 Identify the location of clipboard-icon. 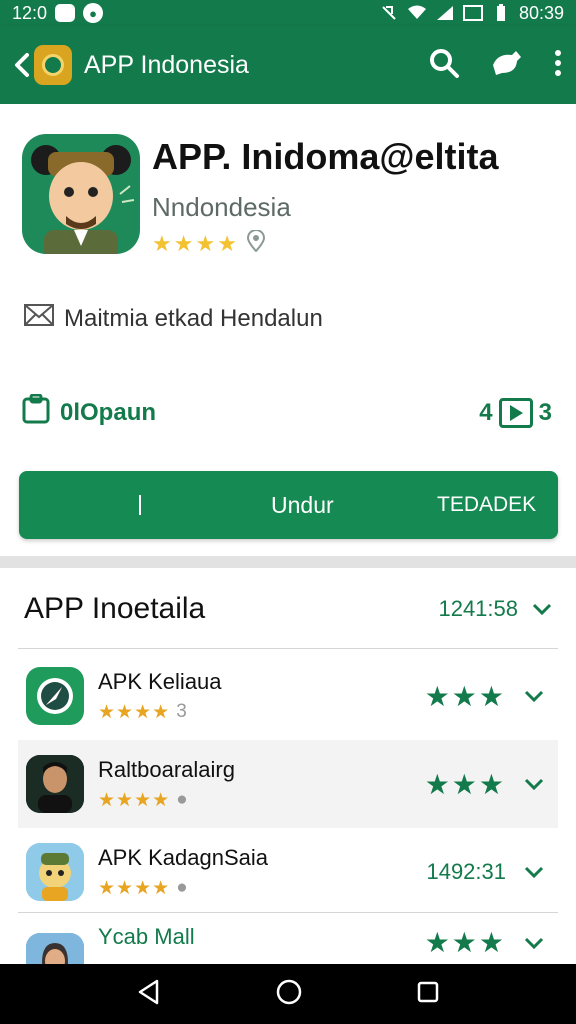
(36, 412).